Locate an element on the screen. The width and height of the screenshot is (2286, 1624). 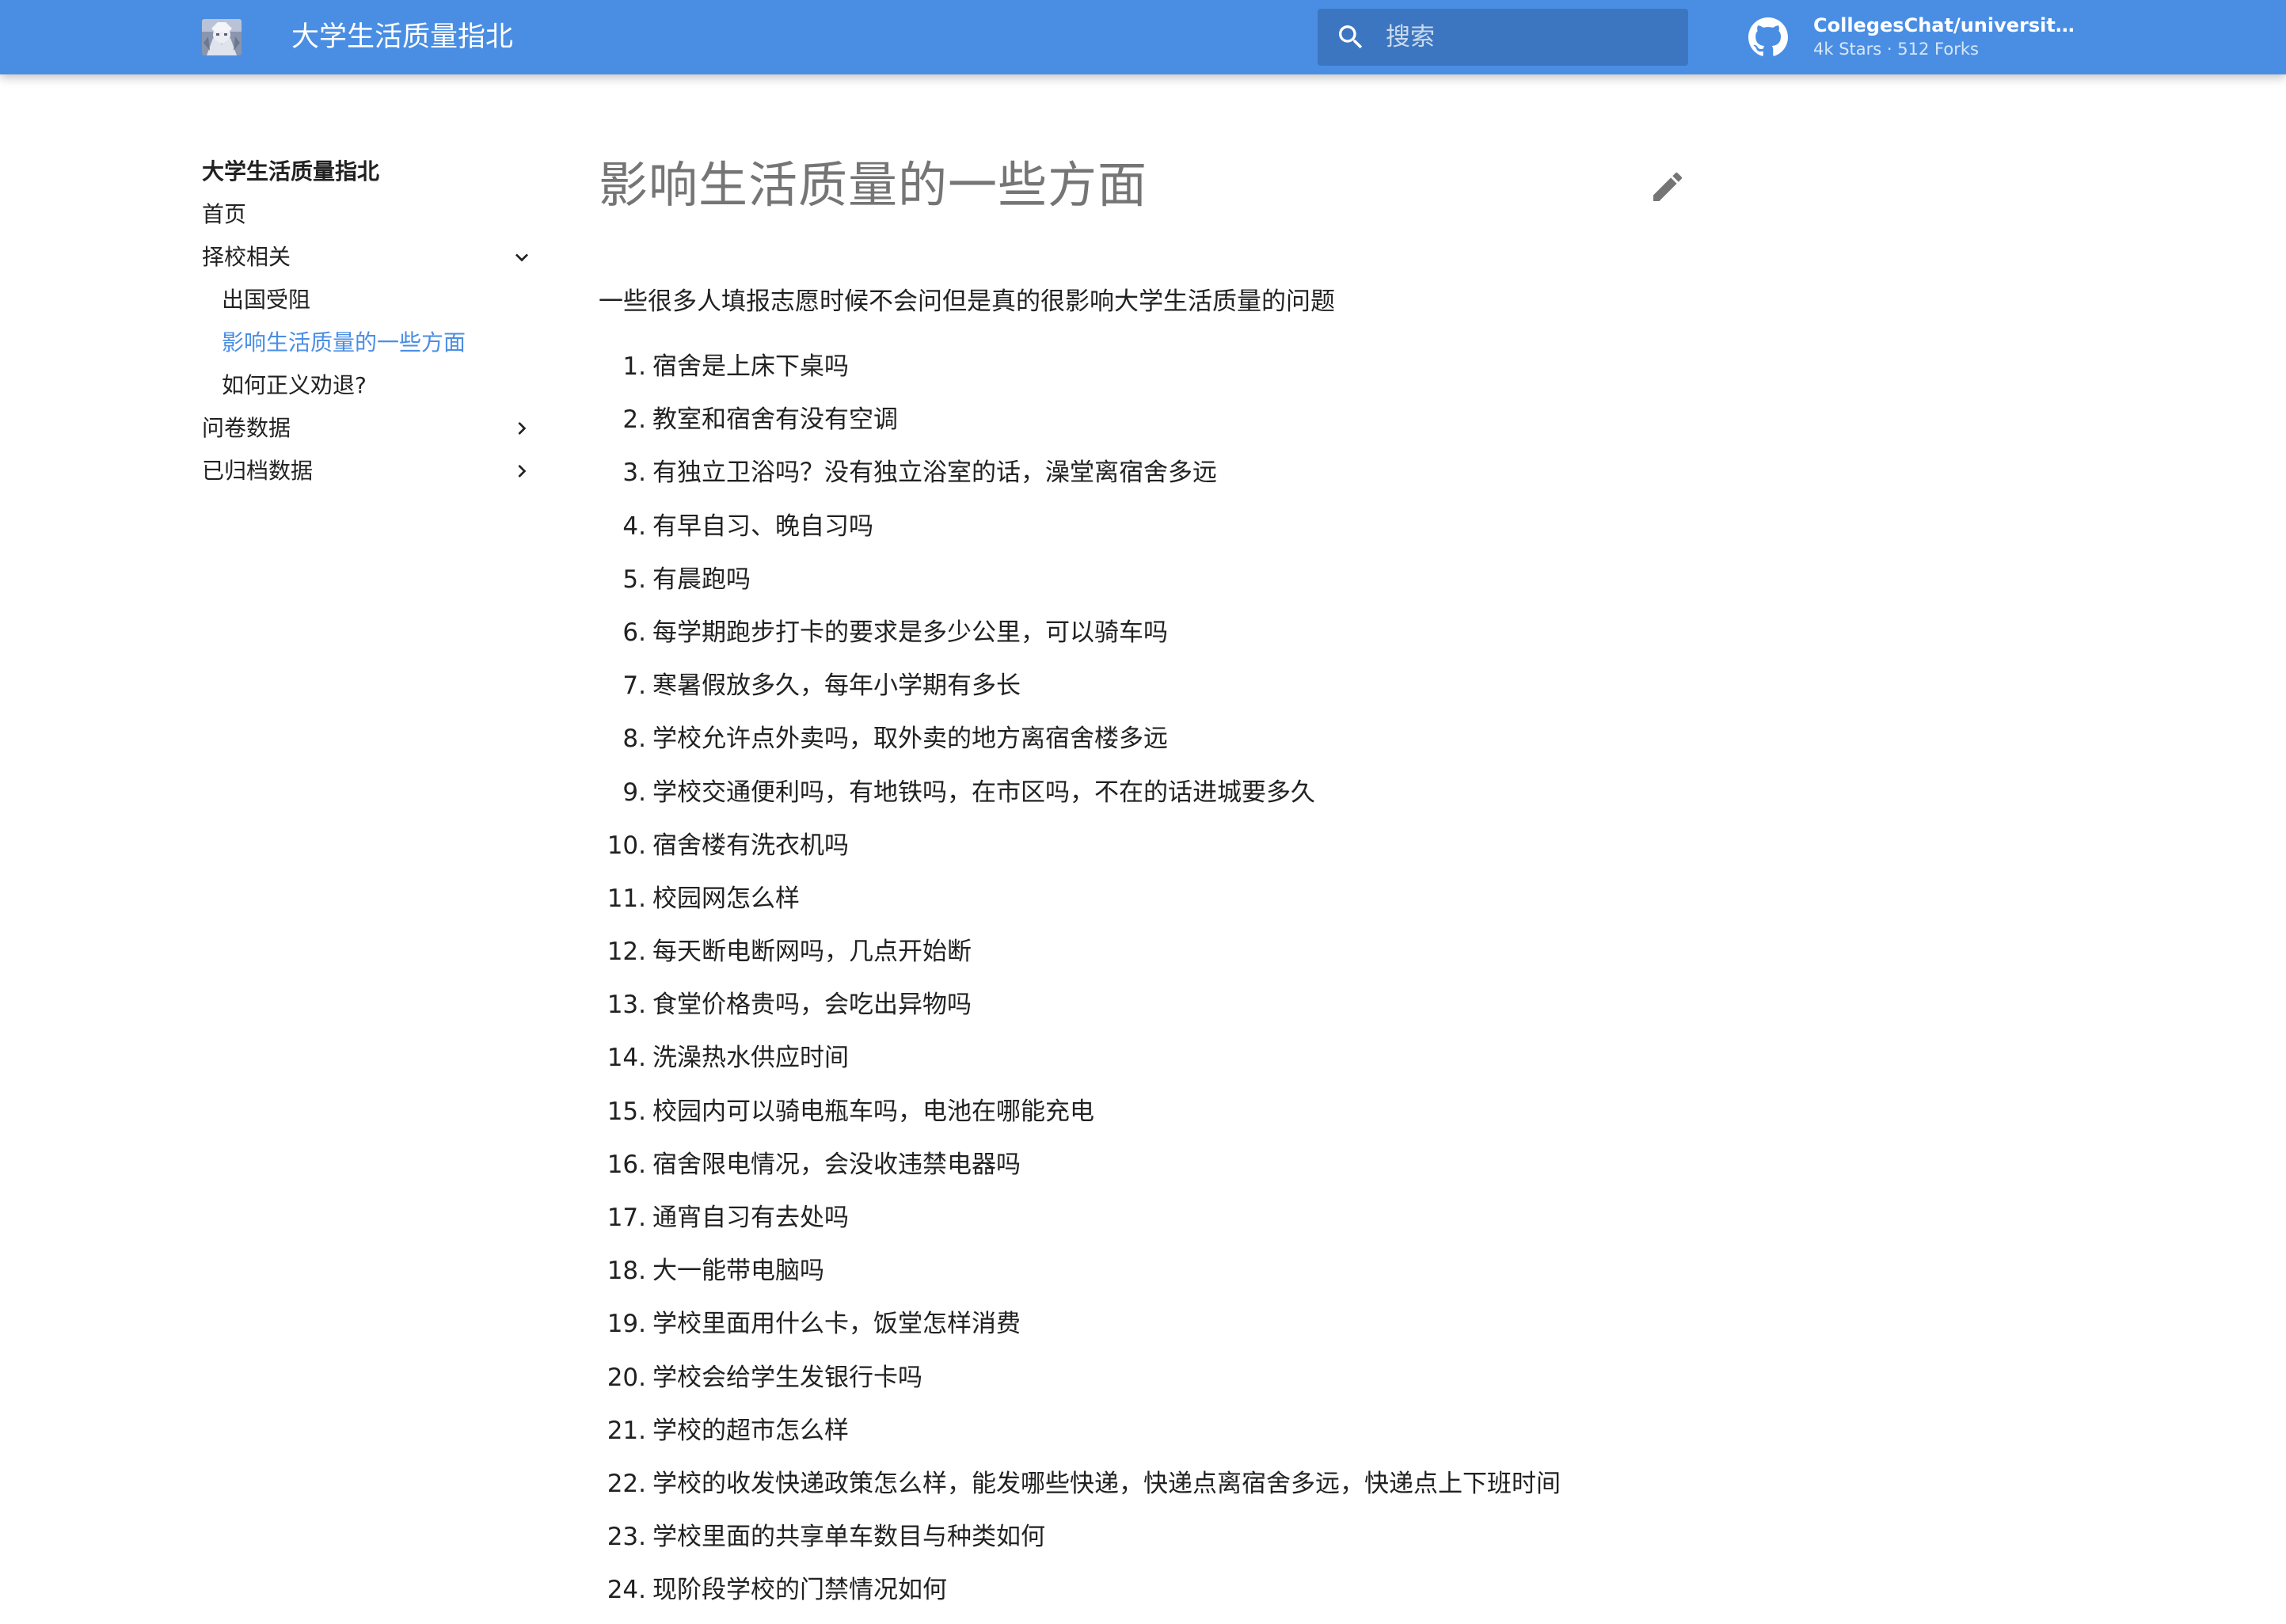
list-item: 16. 宿舍限电情况，会没收违禁电器吗 is located at coordinates (1153, 1172).